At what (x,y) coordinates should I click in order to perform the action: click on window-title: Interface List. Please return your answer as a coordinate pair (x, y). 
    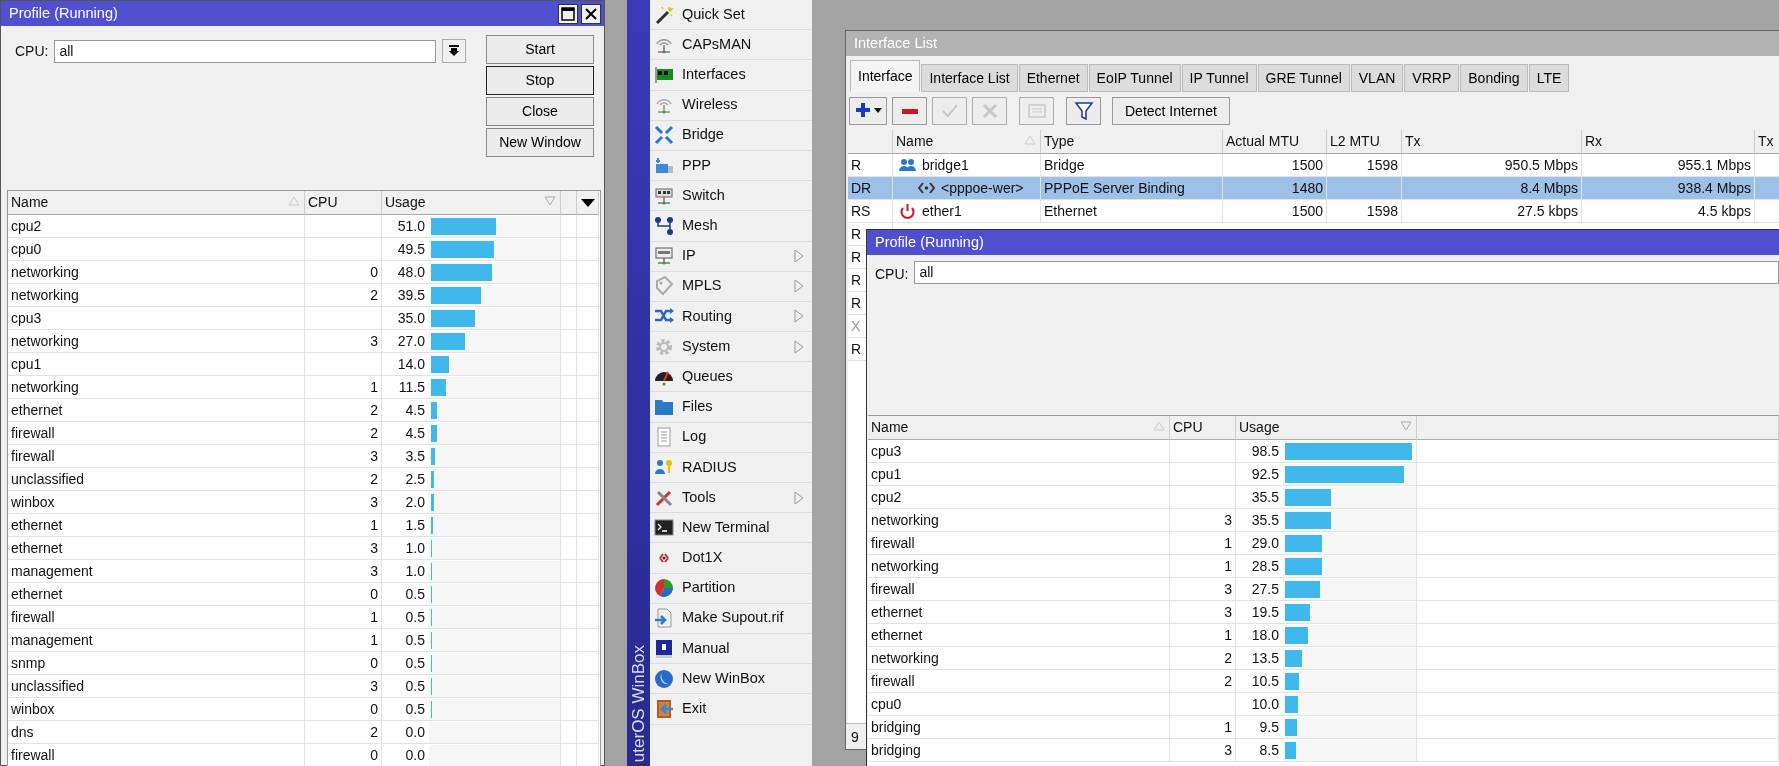
    Looking at the image, I should click on (895, 43).